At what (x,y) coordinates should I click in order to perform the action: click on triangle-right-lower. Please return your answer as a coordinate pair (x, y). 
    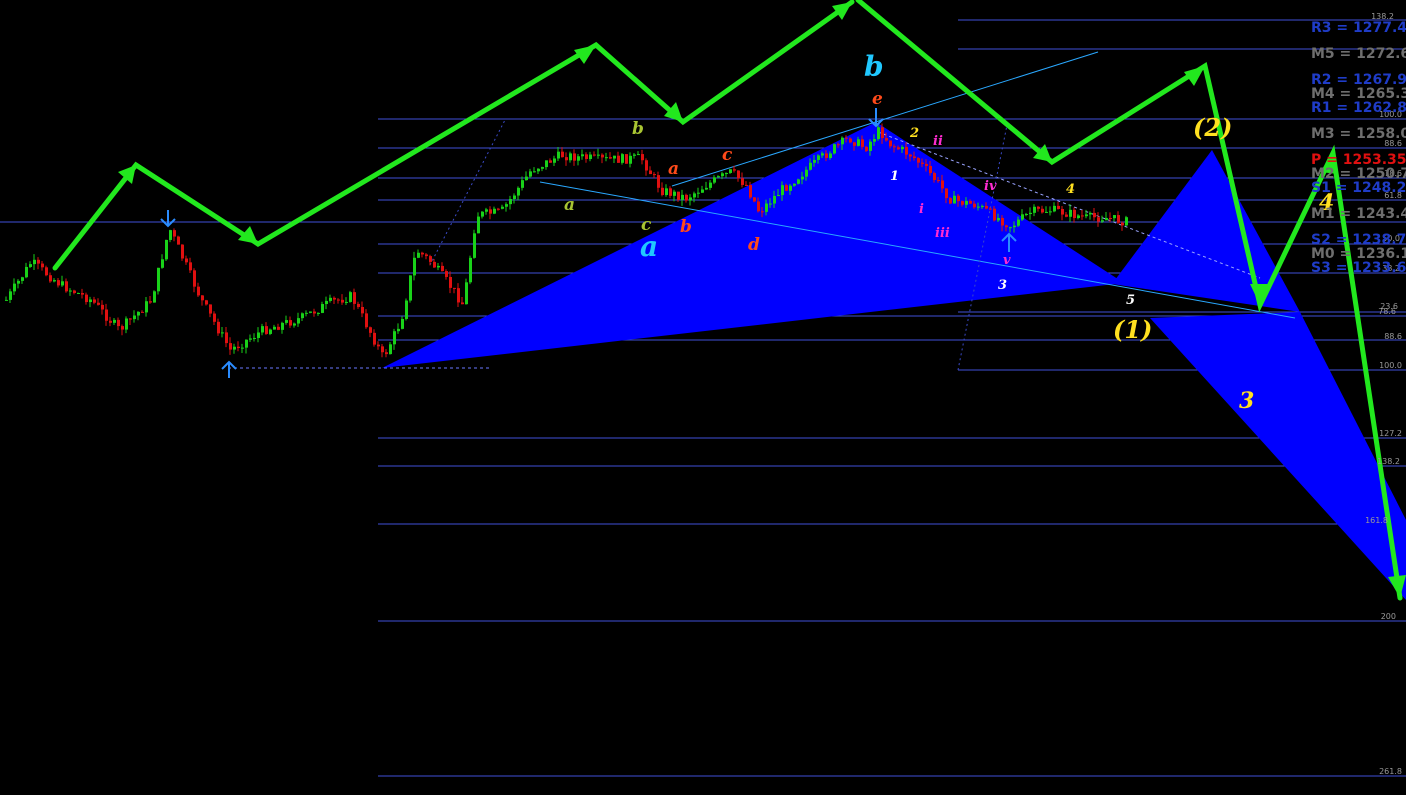
    Looking at the image, I should click on (1278, 456).